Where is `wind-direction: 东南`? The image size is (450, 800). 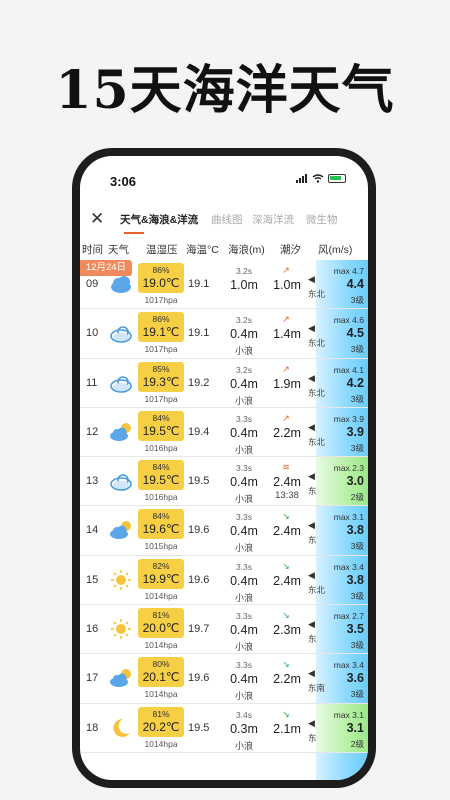
wind-direction: 东南 is located at coordinates (317, 688).